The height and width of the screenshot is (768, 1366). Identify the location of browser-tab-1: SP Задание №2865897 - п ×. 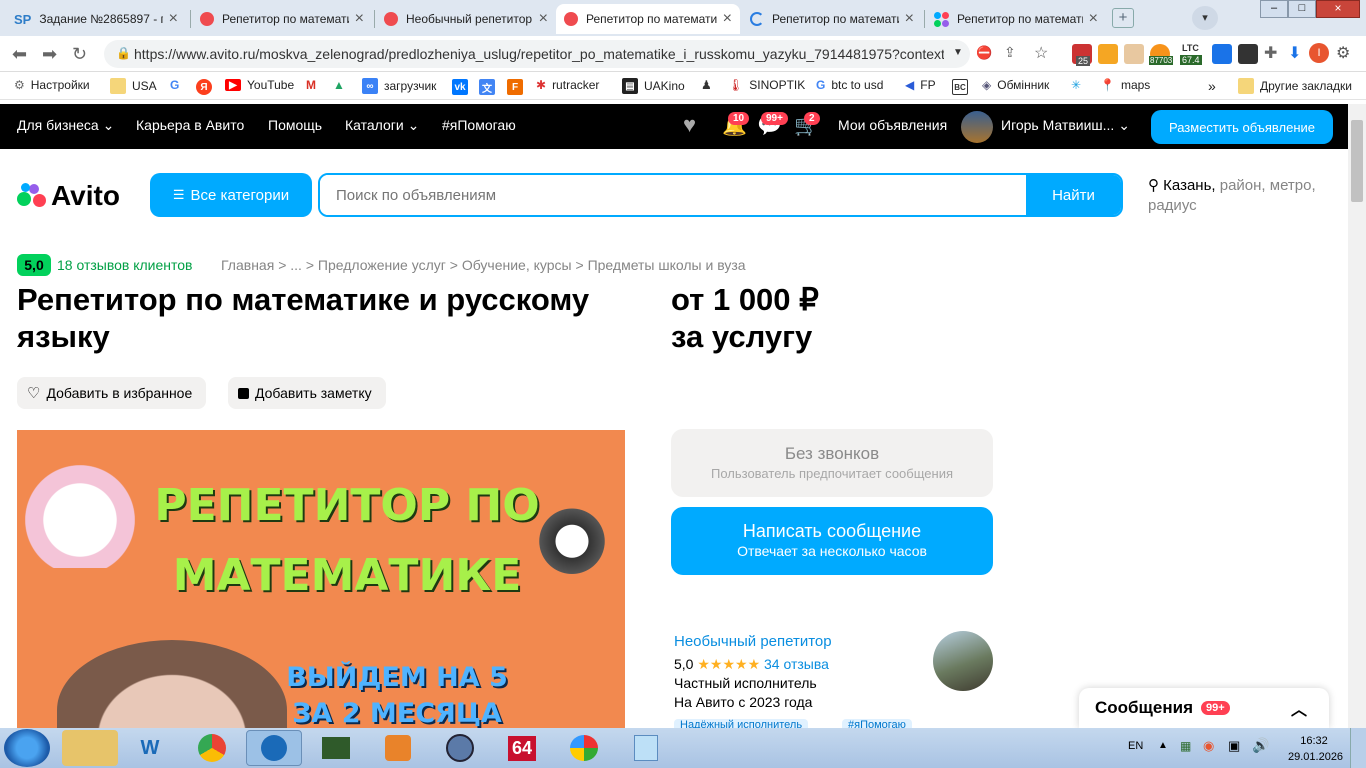
(96, 19).